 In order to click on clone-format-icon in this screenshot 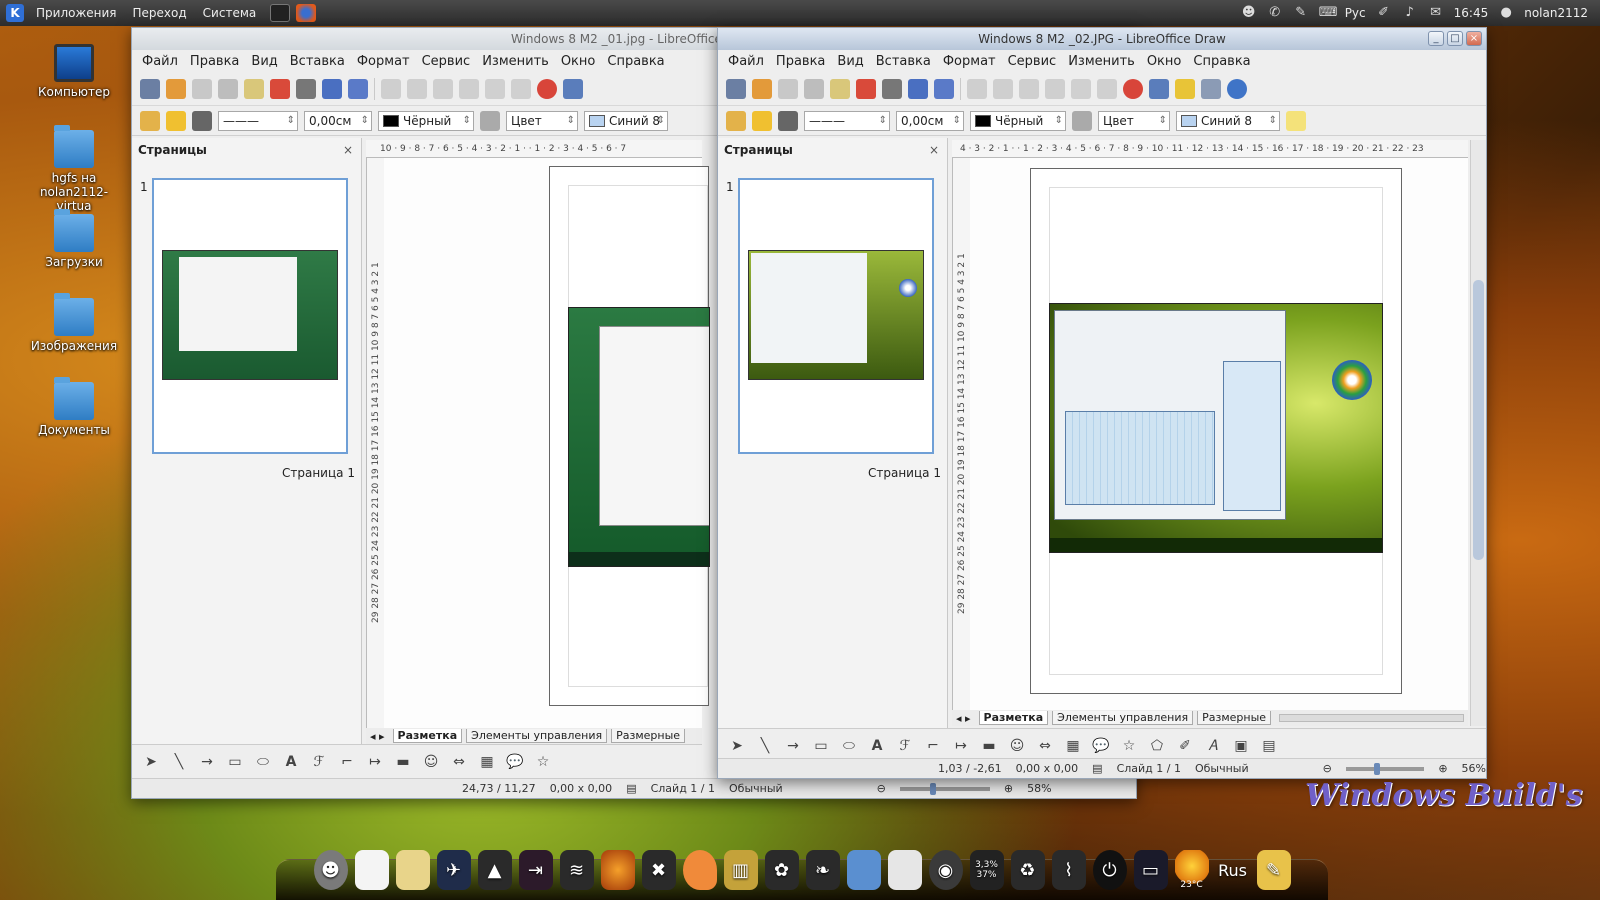, I will do `click(469, 88)`.